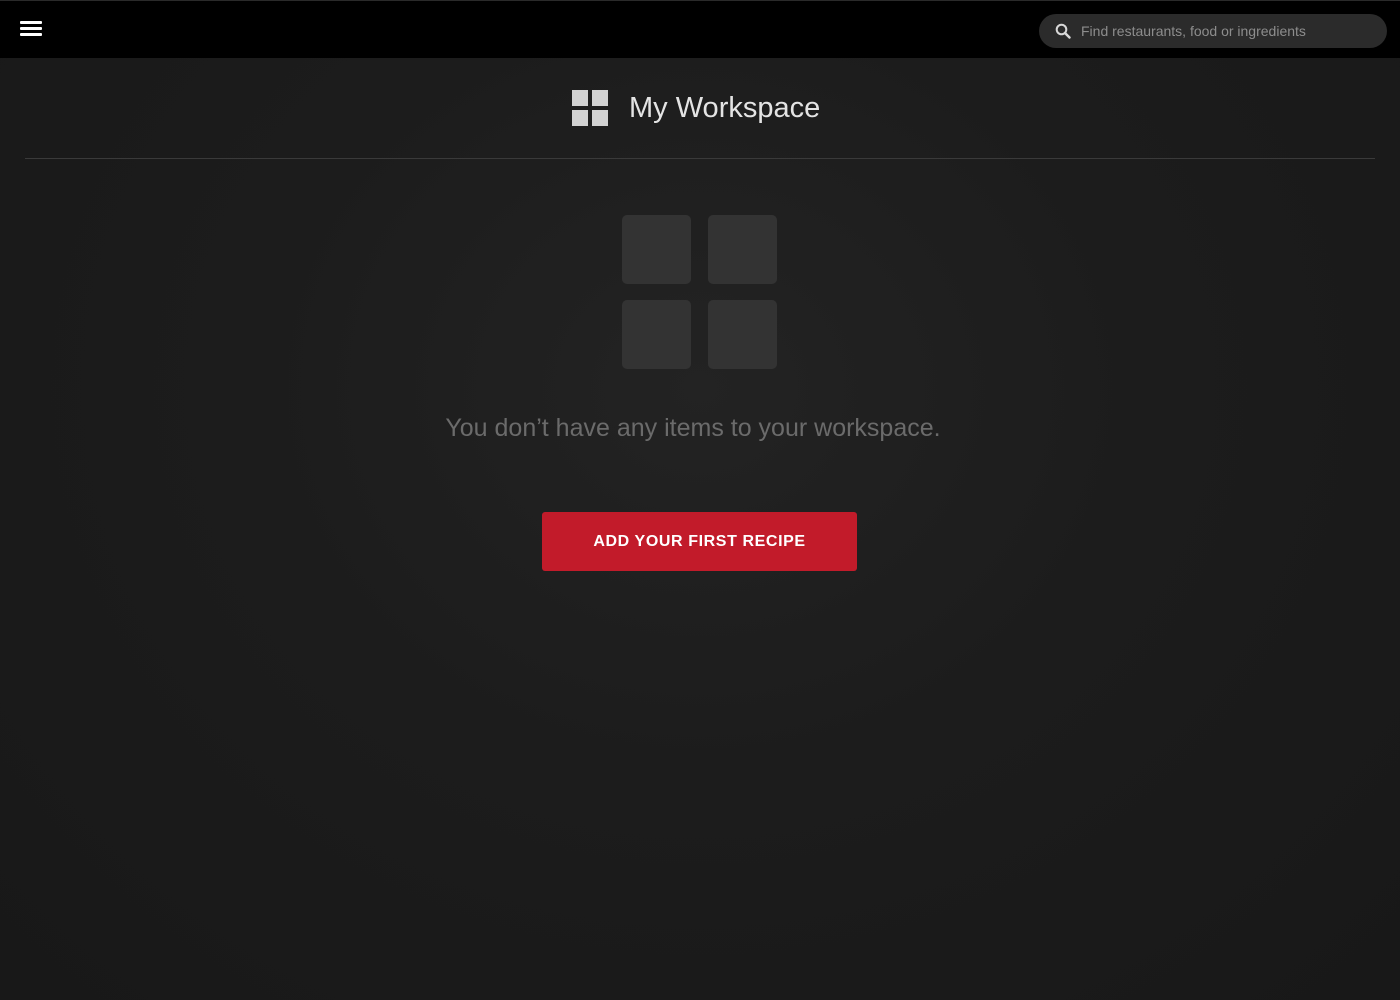  I want to click on page-title: My Workspace, so click(725, 108).